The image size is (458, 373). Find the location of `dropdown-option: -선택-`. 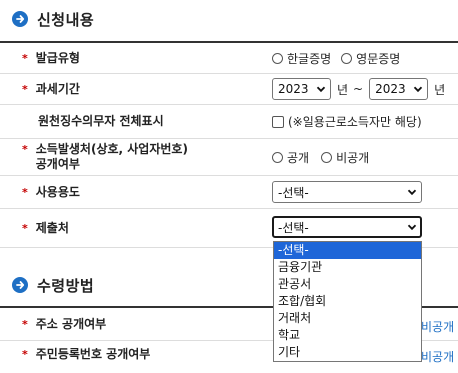

dropdown-option: -선택- is located at coordinates (347, 250).